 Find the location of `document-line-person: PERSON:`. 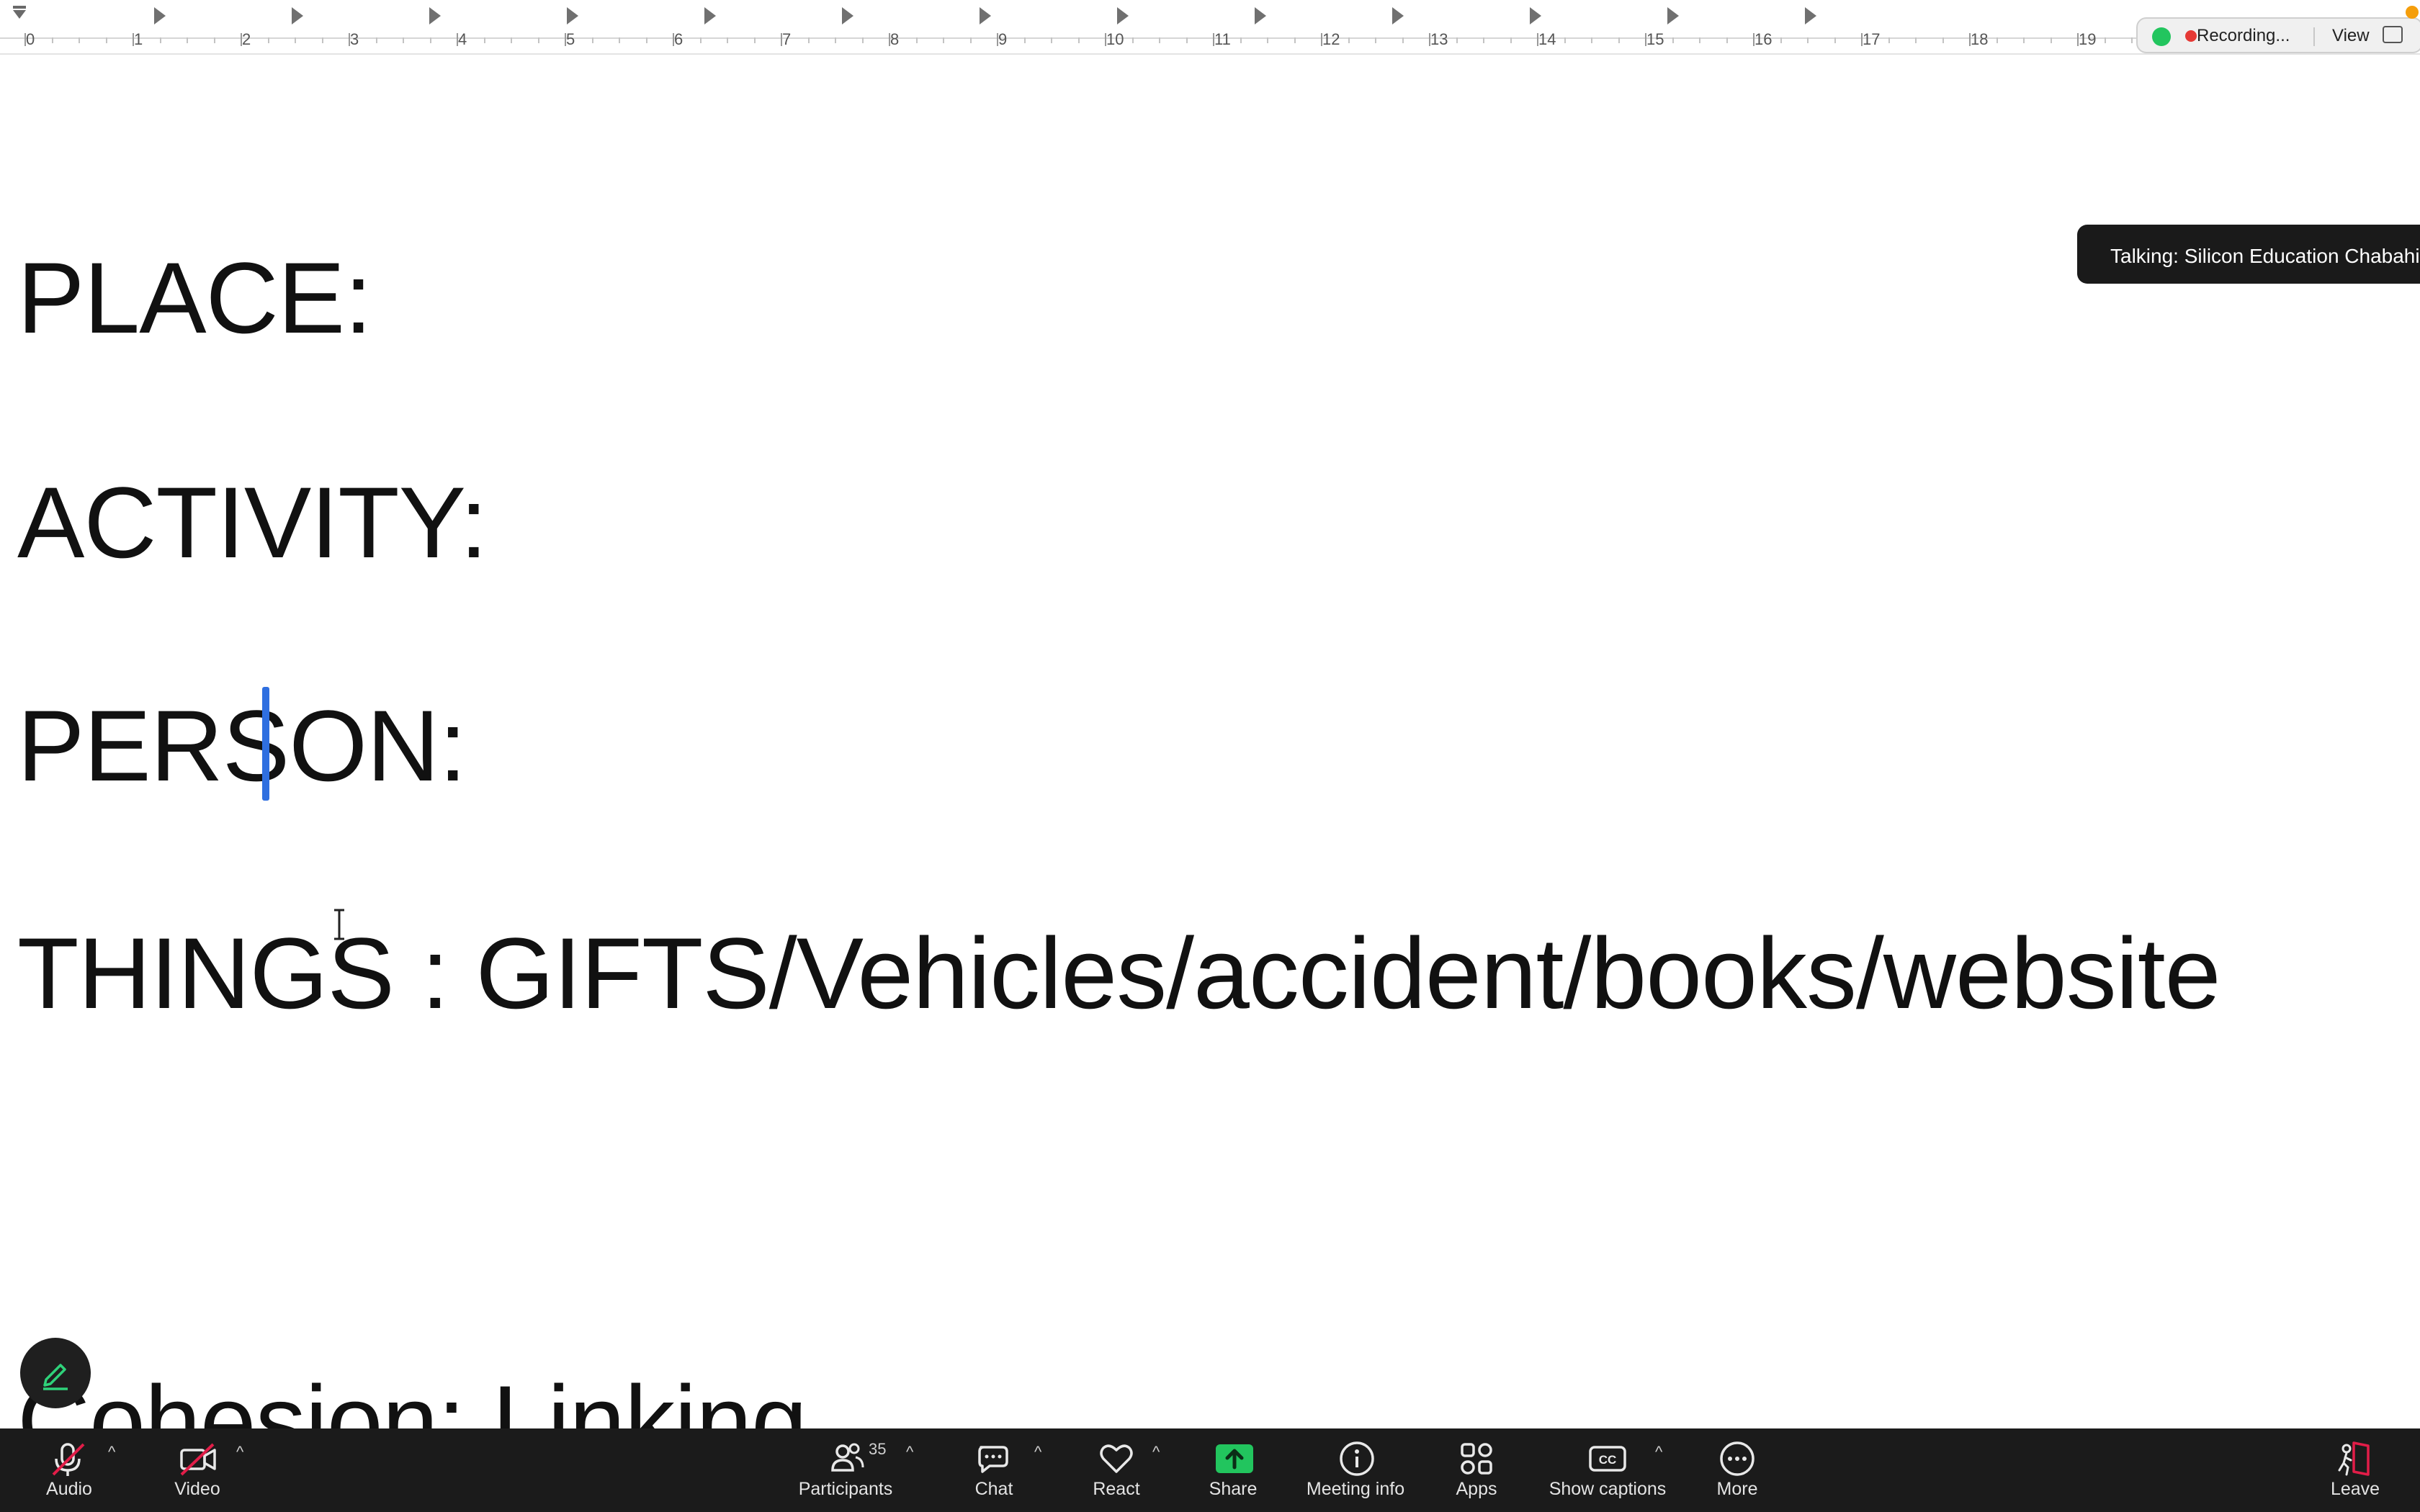

document-line-person: PERSON: is located at coordinates (242, 746).